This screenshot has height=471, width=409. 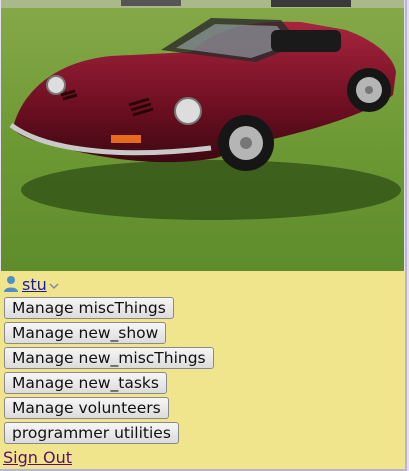 I want to click on manage-new-show-button: Manage new_show, so click(x=85, y=333).